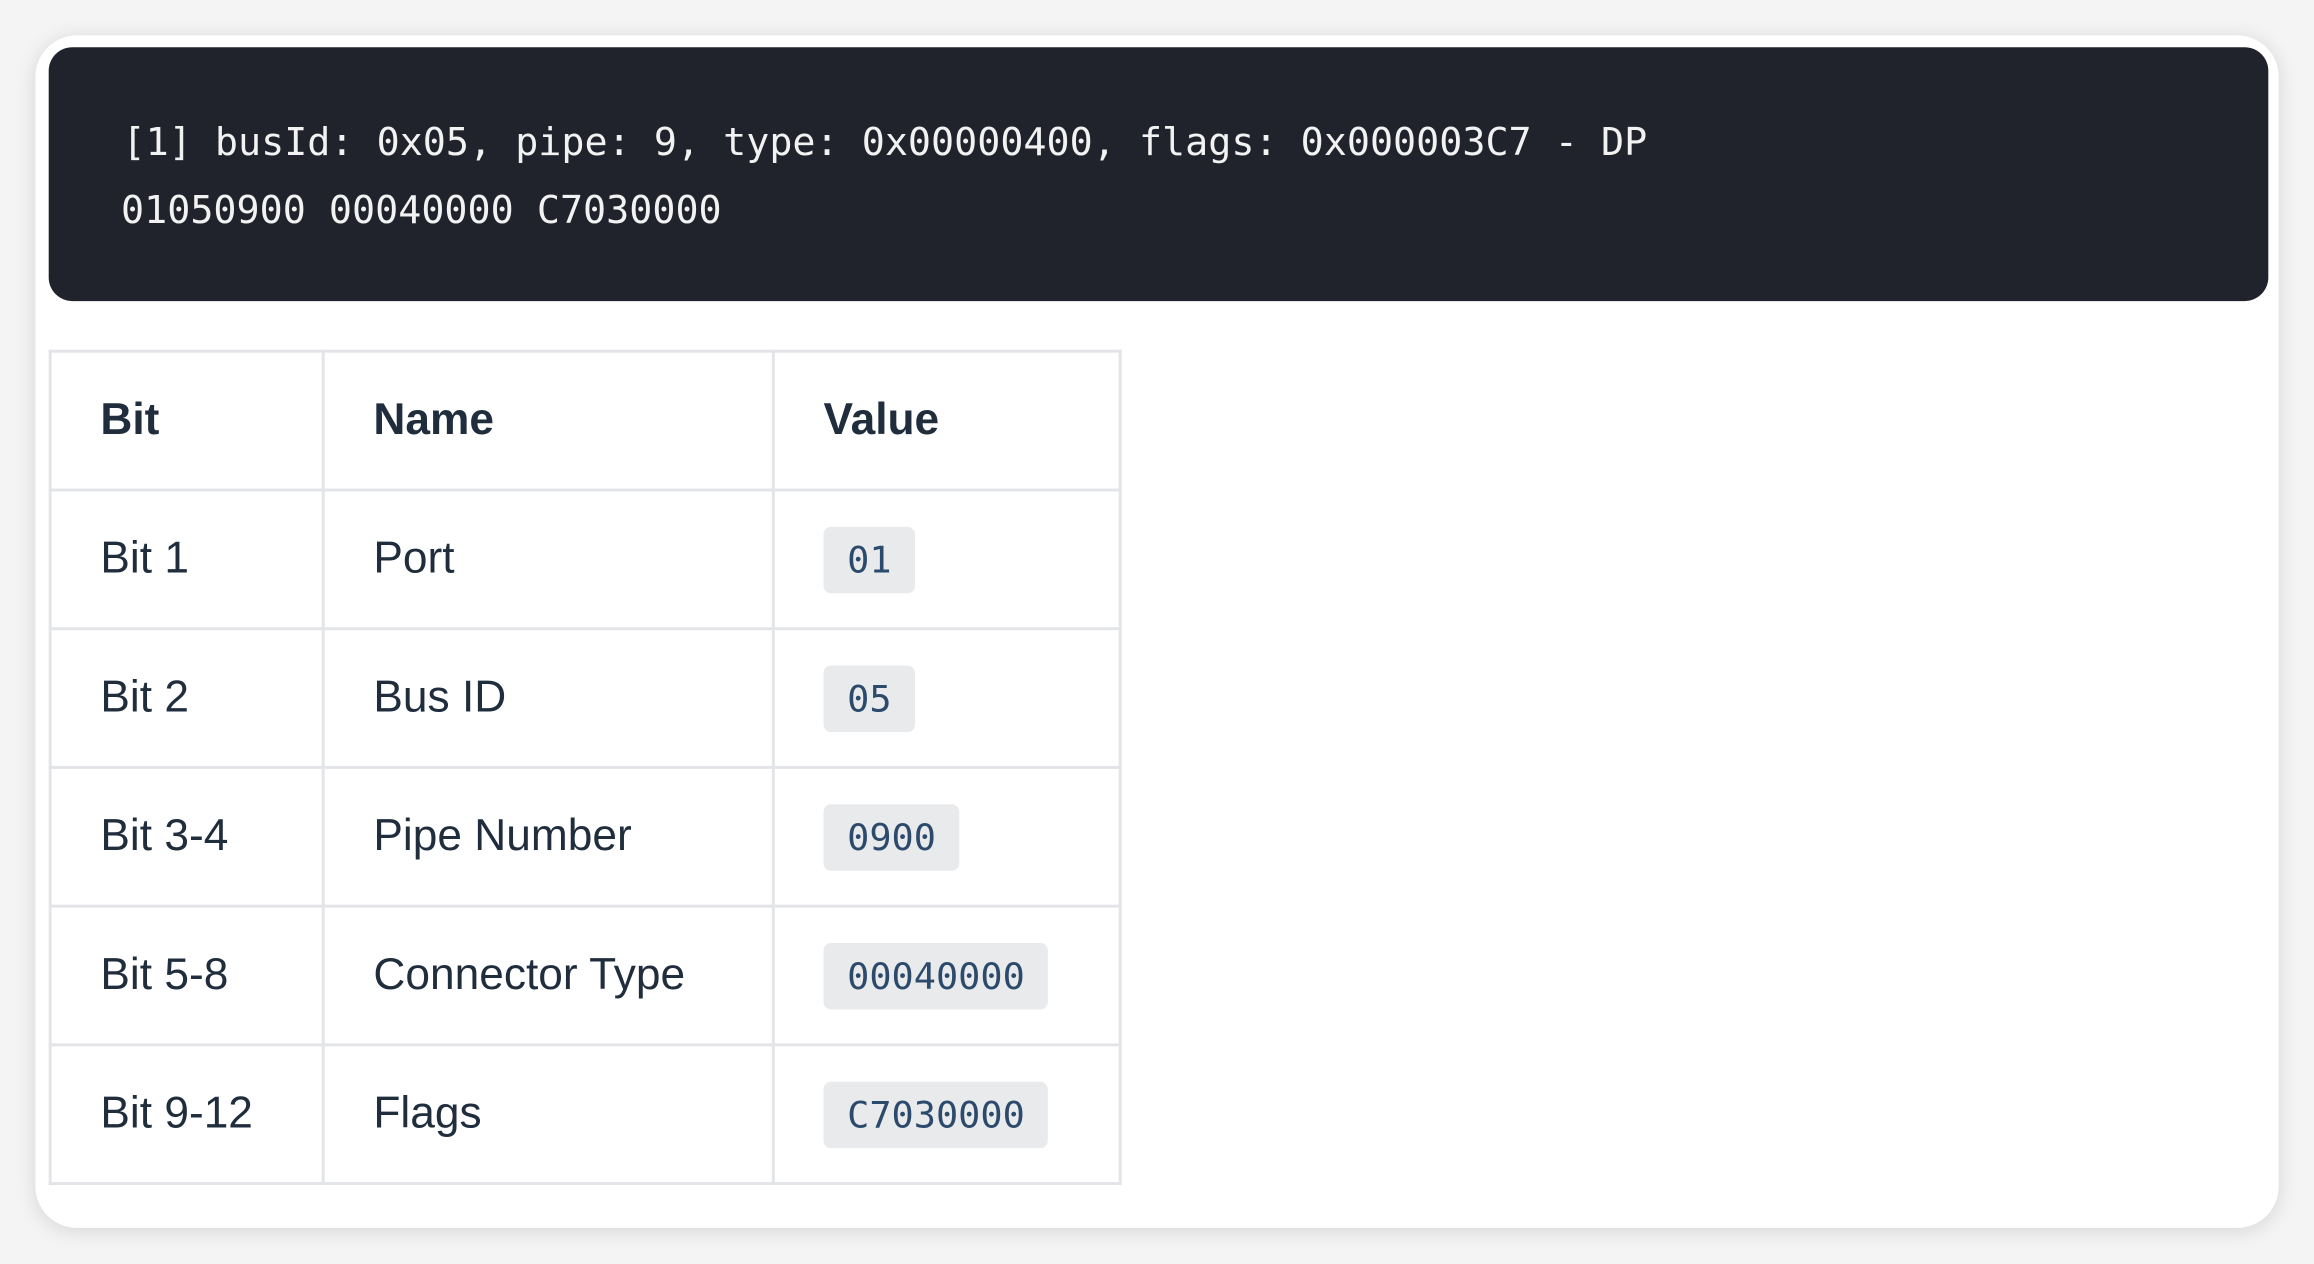 The image size is (2314, 1264). I want to click on value-code: 01, so click(869, 559).